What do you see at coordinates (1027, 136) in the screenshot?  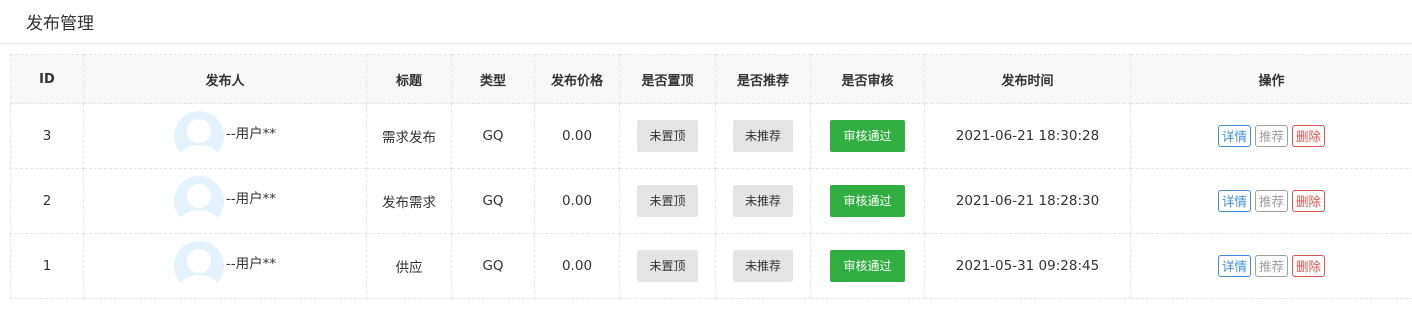 I see `cell-time: 2021-06-21 18:30:28` at bounding box center [1027, 136].